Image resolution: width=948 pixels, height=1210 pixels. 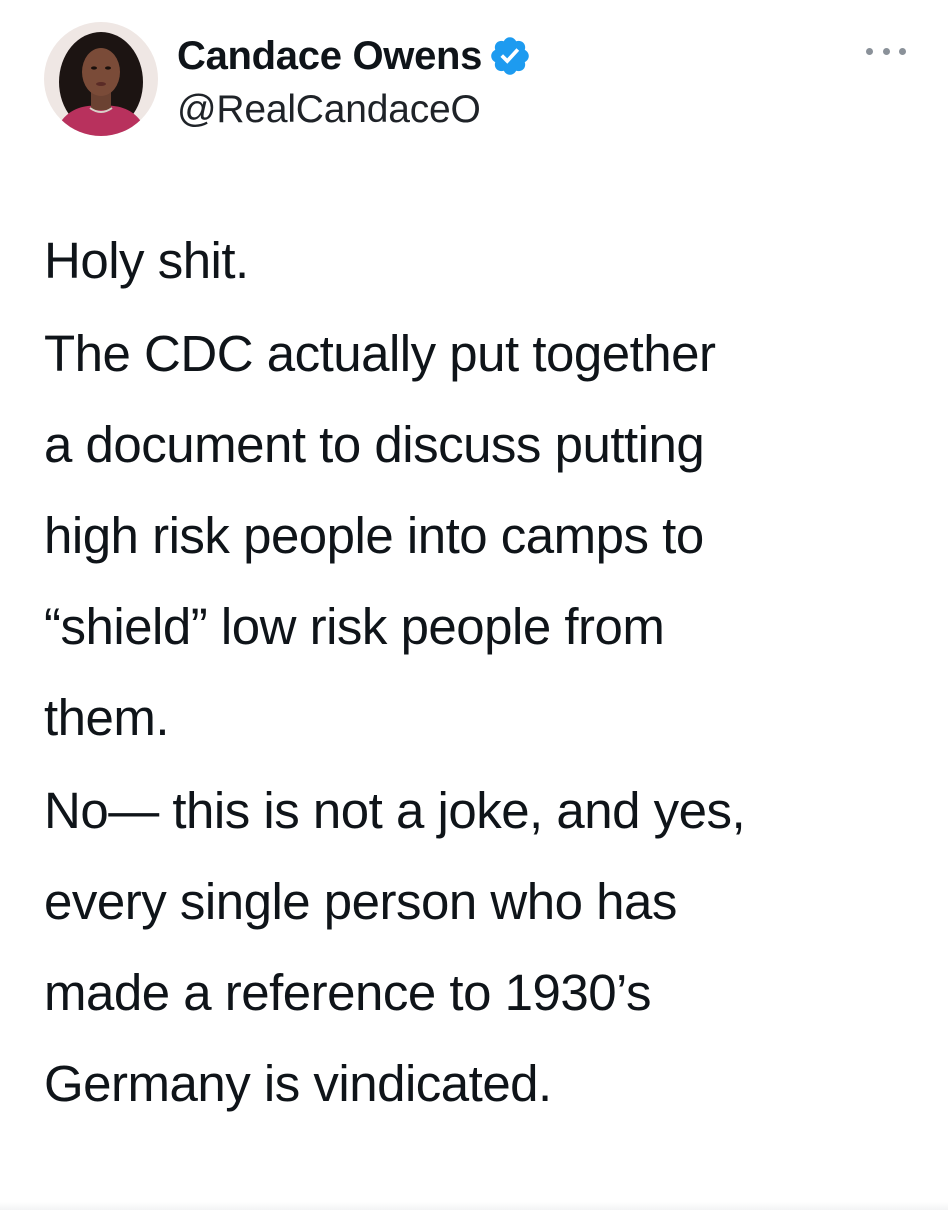 What do you see at coordinates (107, 717) in the screenshot?
I see `tweet-line: them.` at bounding box center [107, 717].